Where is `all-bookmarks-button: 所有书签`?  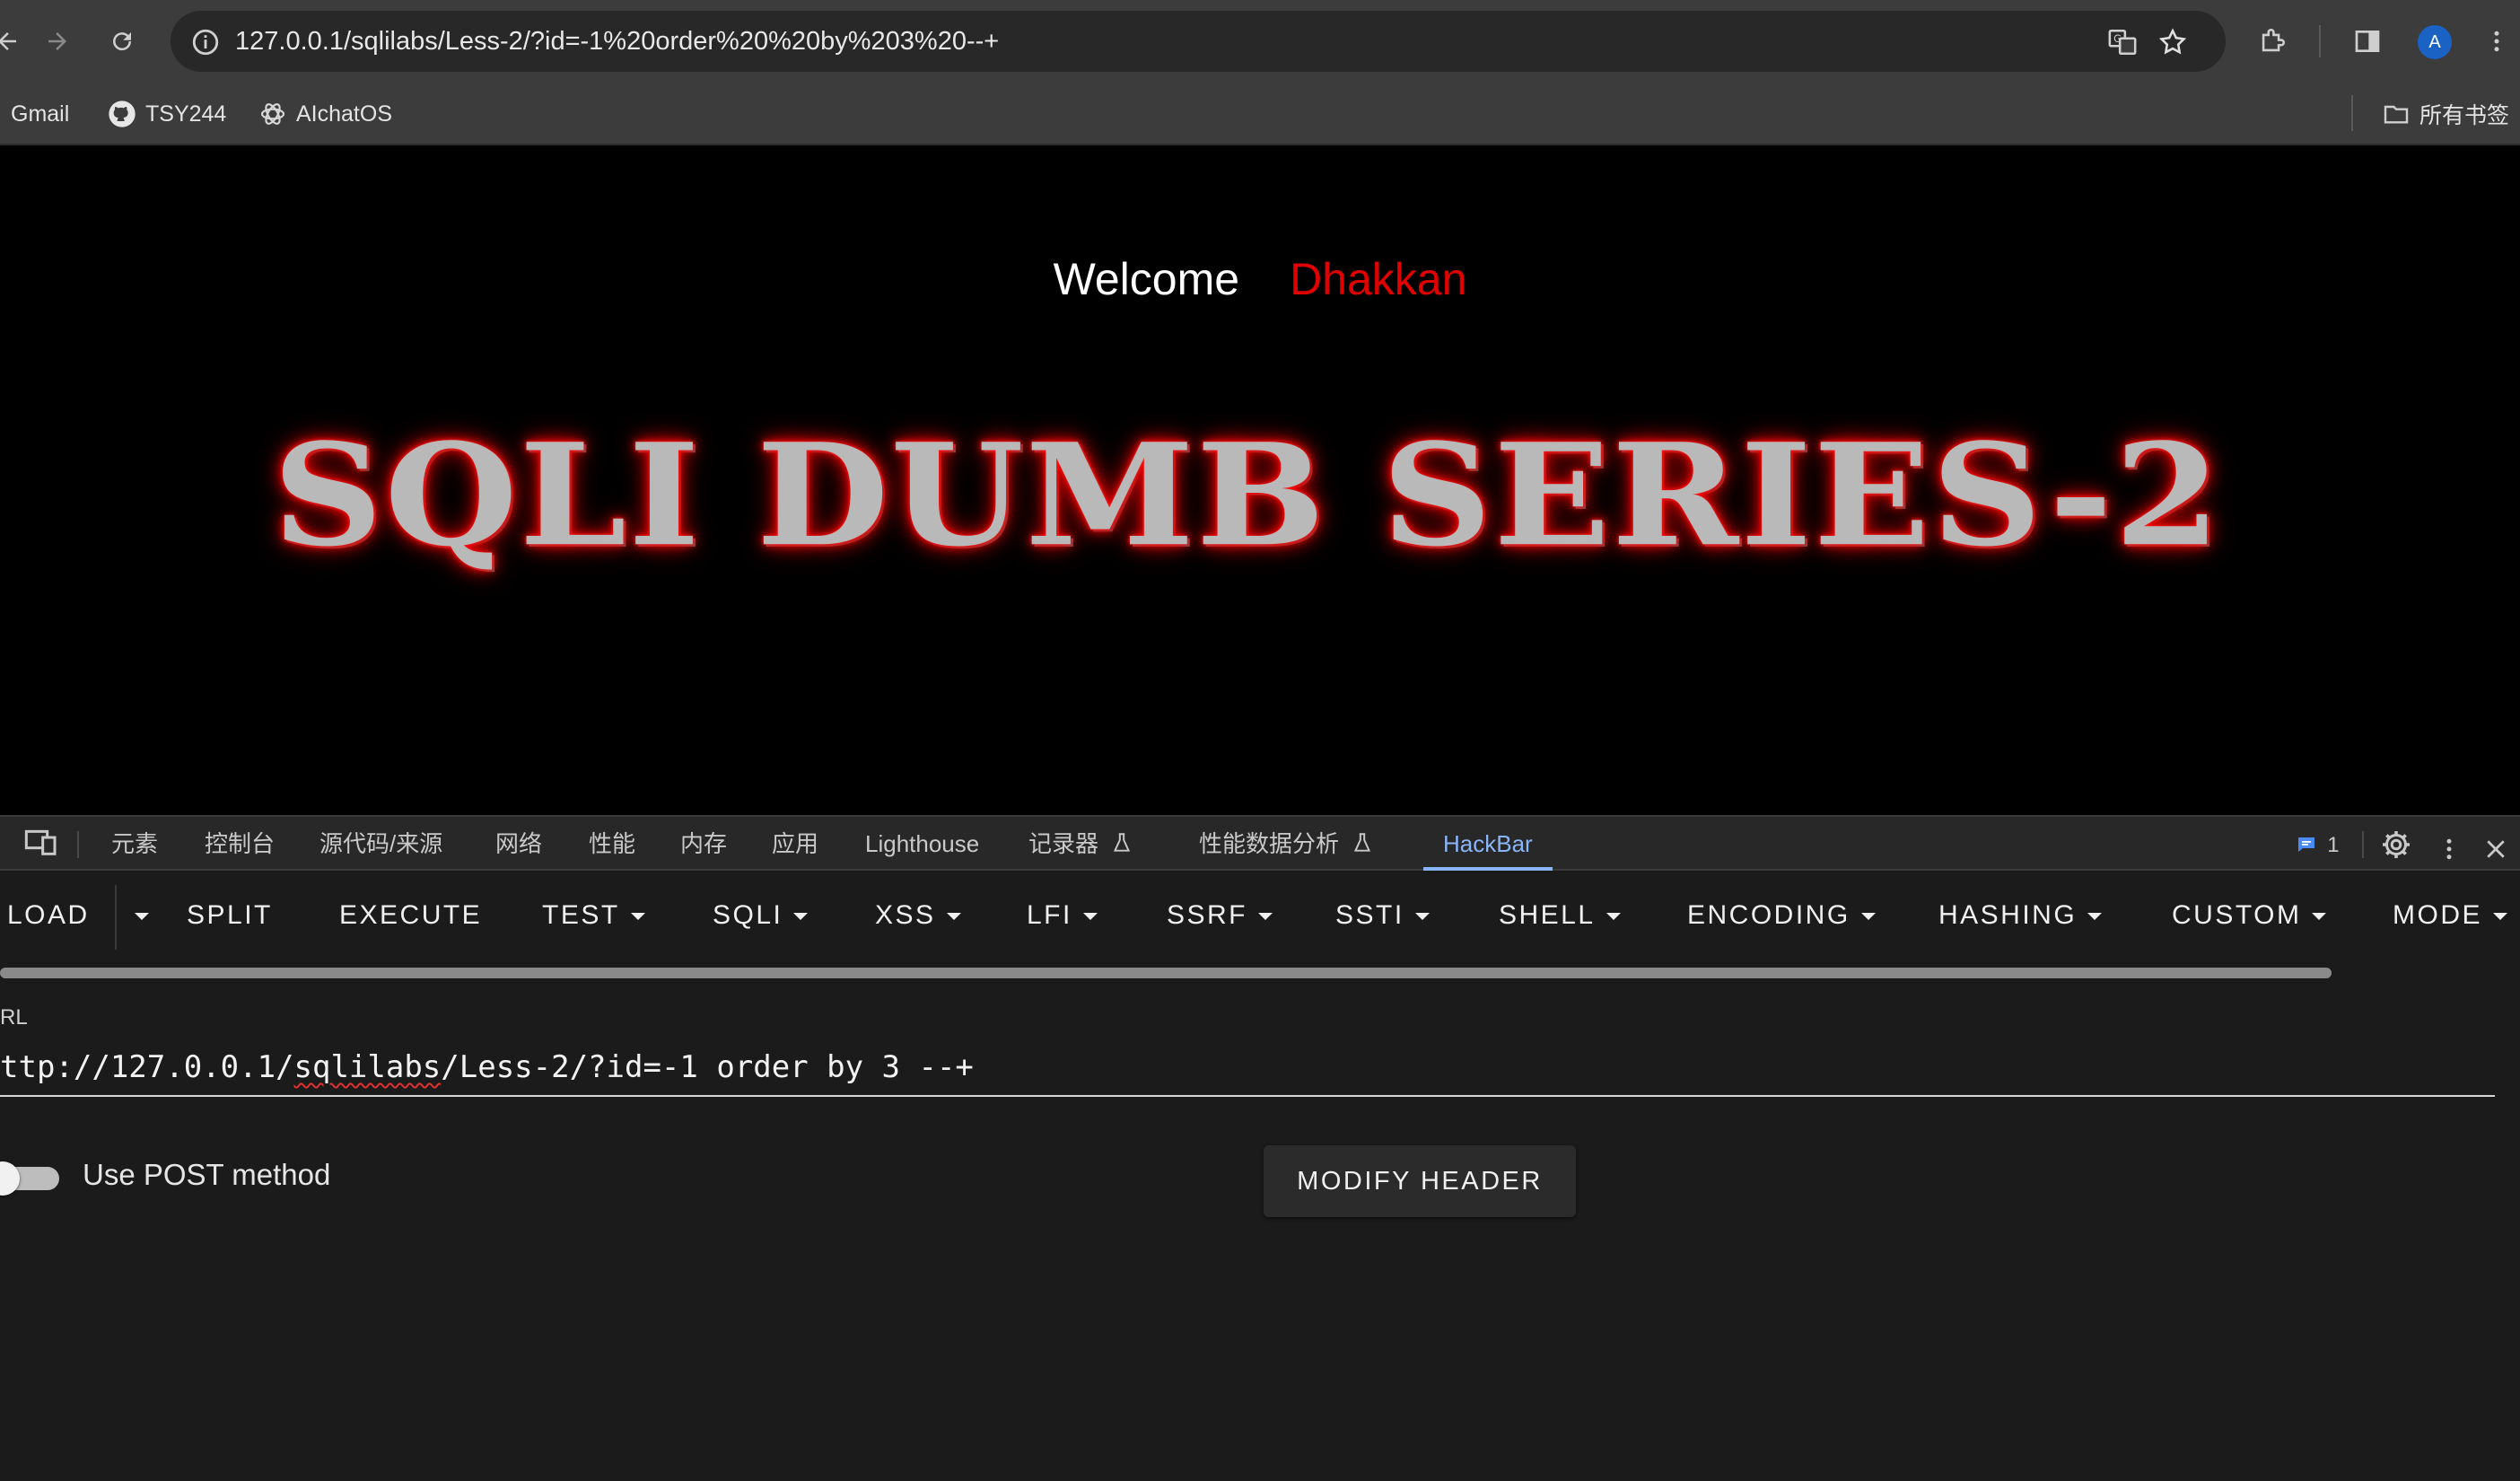
all-bookmarks-button: 所有书签 is located at coordinates (2446, 114).